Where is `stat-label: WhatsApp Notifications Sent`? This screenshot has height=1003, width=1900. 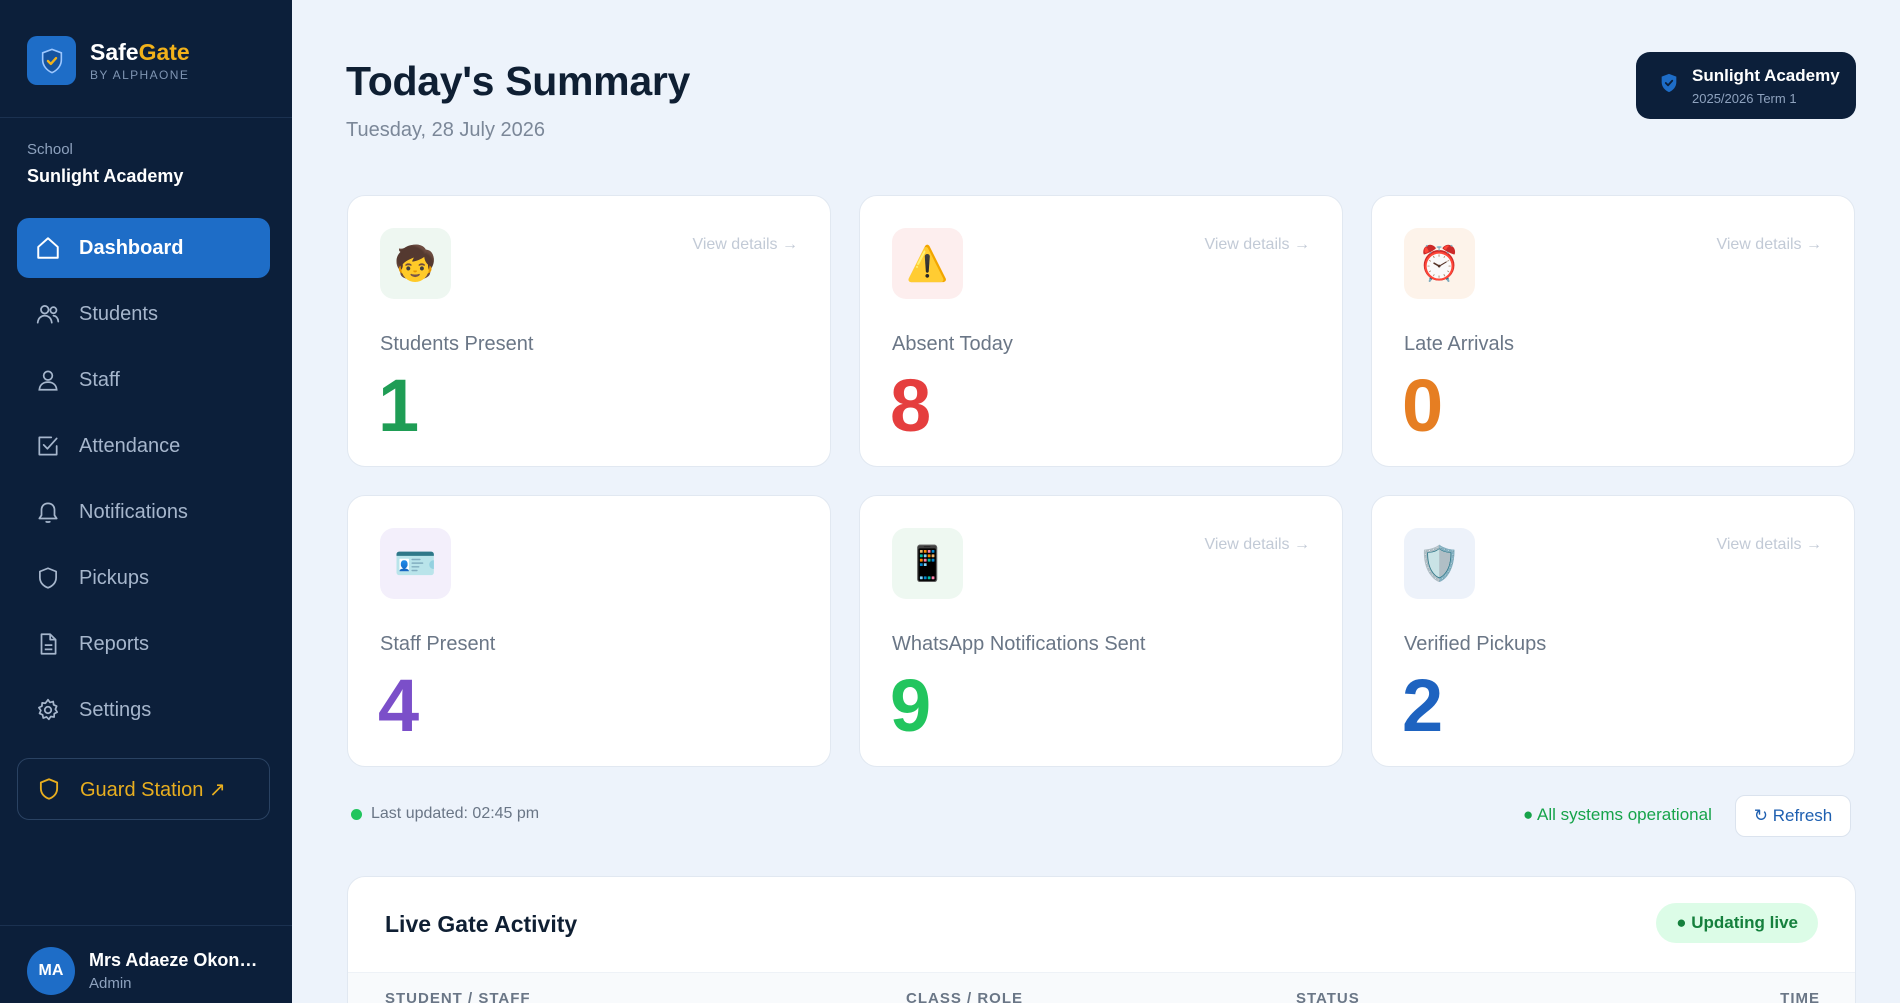
stat-label: WhatsApp Notifications Sent is located at coordinates (1019, 644).